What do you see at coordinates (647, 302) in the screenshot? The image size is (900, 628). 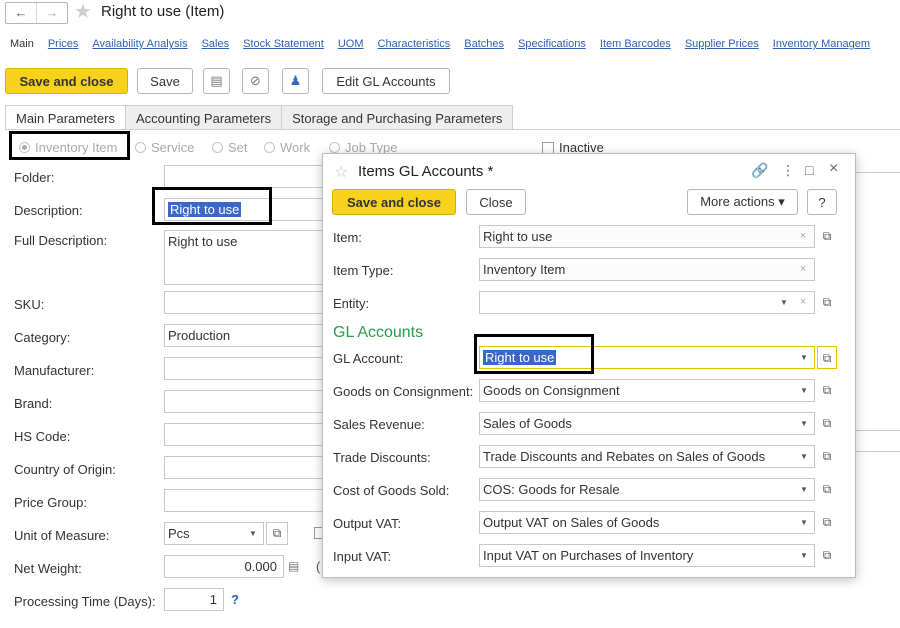 I see `entity-input: ▼ ×` at bounding box center [647, 302].